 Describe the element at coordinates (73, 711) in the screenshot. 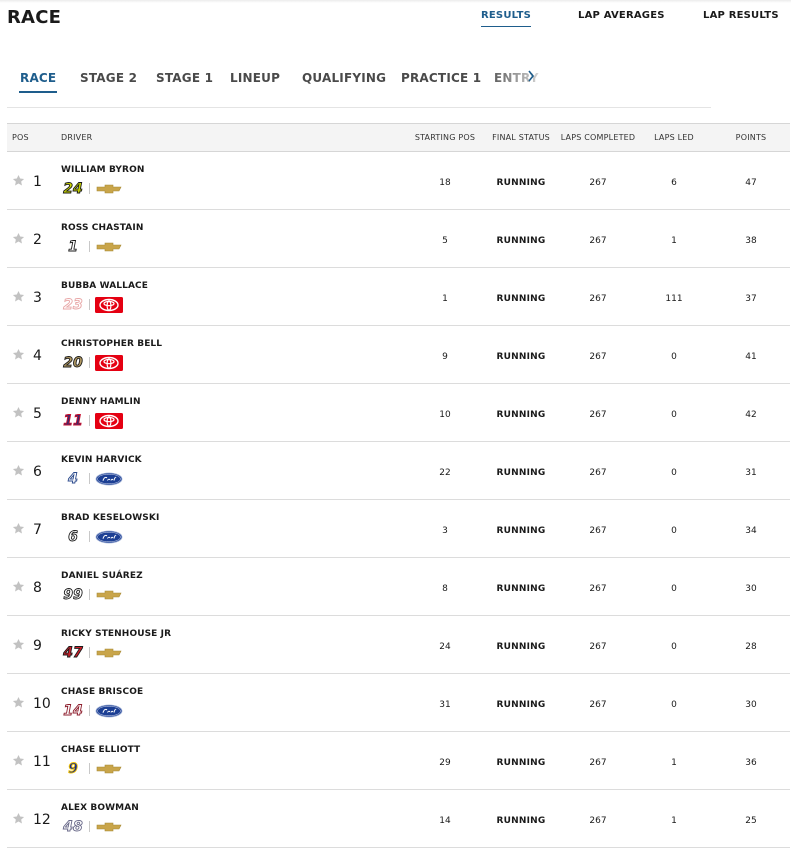

I see `car-number: 14` at that location.